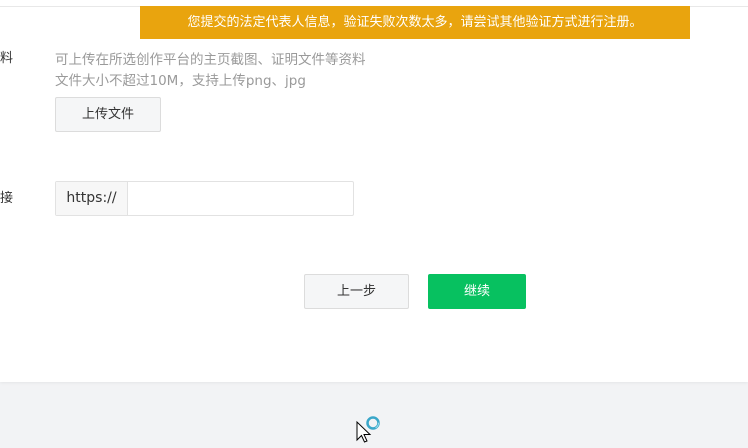  What do you see at coordinates (240, 198) in the screenshot?
I see `url-input` at bounding box center [240, 198].